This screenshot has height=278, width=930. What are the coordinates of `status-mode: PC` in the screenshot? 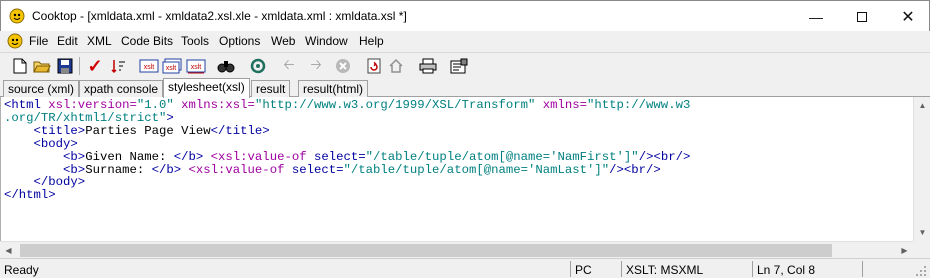 It's located at (583, 270).